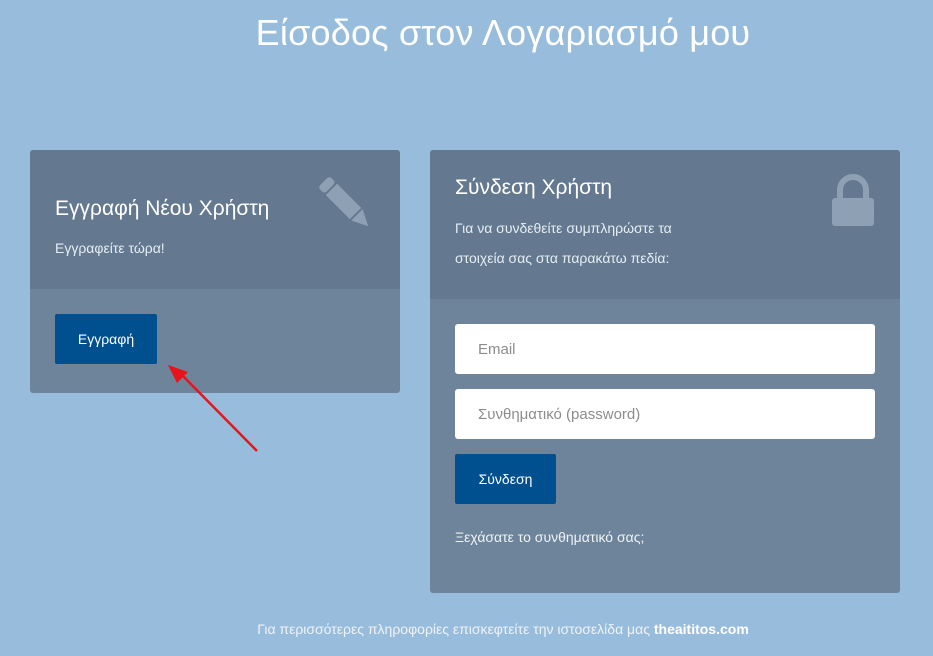  What do you see at coordinates (110, 248) in the screenshot?
I see `register-subtitle: Εγγραφείτε τώρα!` at bounding box center [110, 248].